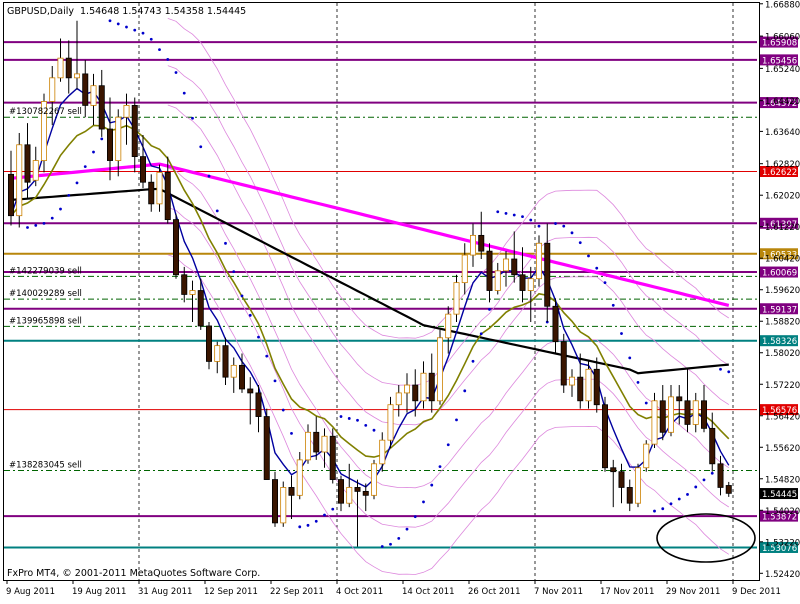 Image resolution: width=800 pixels, height=604 pixels. I want to click on trade-order-label: #138283045 sell, so click(45, 466).